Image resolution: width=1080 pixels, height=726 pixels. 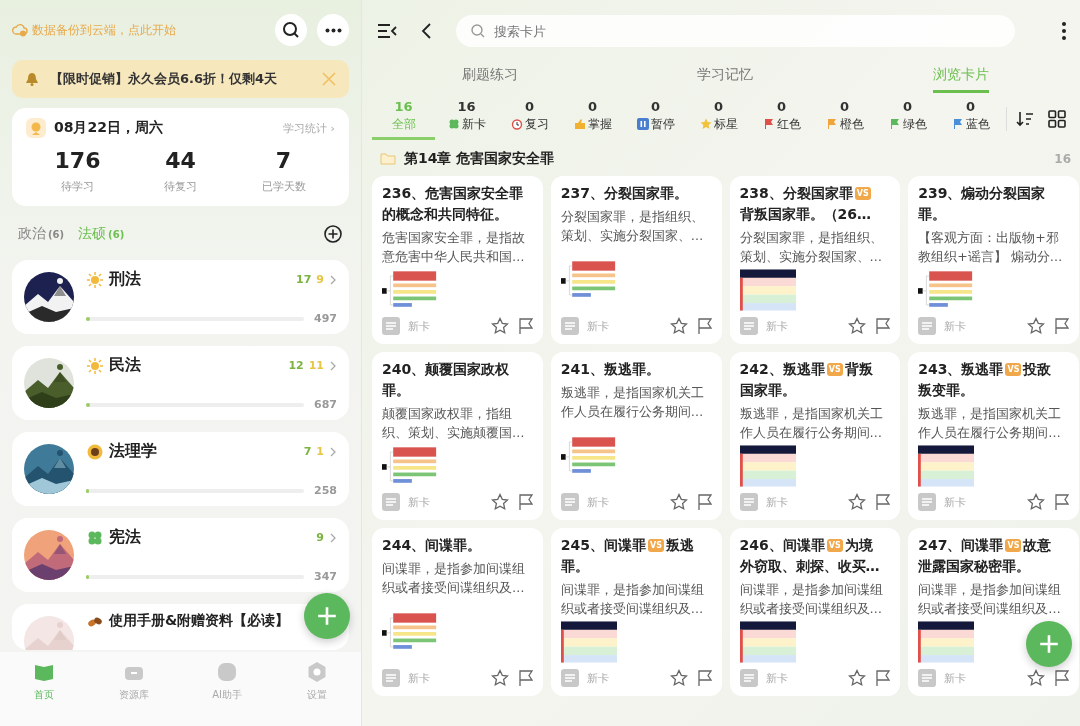 I want to click on card-title: 为境, so click(x=858, y=545).